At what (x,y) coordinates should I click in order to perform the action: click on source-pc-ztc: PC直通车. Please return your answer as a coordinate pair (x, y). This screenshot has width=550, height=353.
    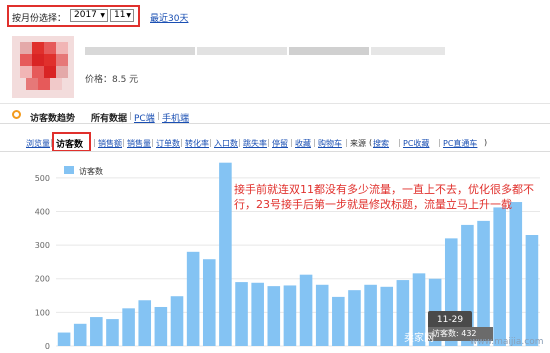
    Looking at the image, I should click on (460, 143).